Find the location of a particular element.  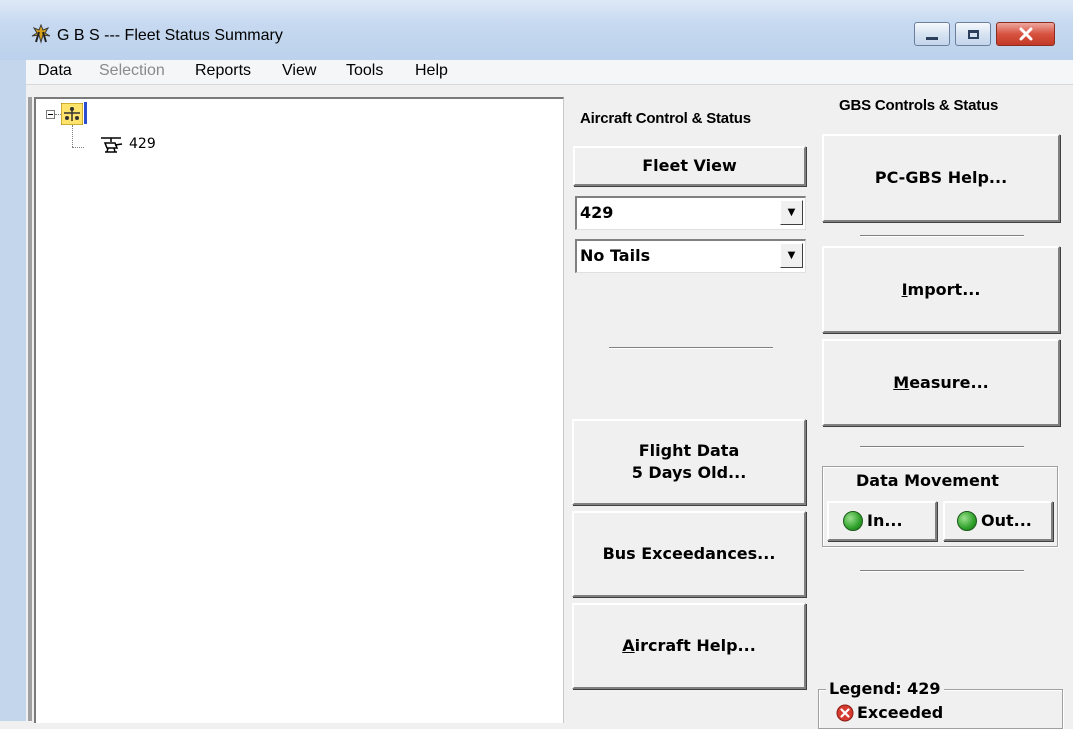

exceeded-error-icon is located at coordinates (845, 712).